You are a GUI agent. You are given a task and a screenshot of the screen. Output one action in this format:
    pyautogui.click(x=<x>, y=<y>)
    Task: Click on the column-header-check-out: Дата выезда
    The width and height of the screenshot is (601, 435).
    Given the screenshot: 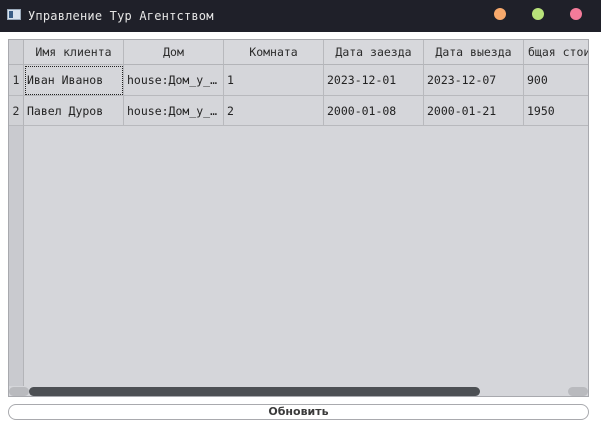 What is the action you would take?
    pyautogui.click(x=474, y=52)
    